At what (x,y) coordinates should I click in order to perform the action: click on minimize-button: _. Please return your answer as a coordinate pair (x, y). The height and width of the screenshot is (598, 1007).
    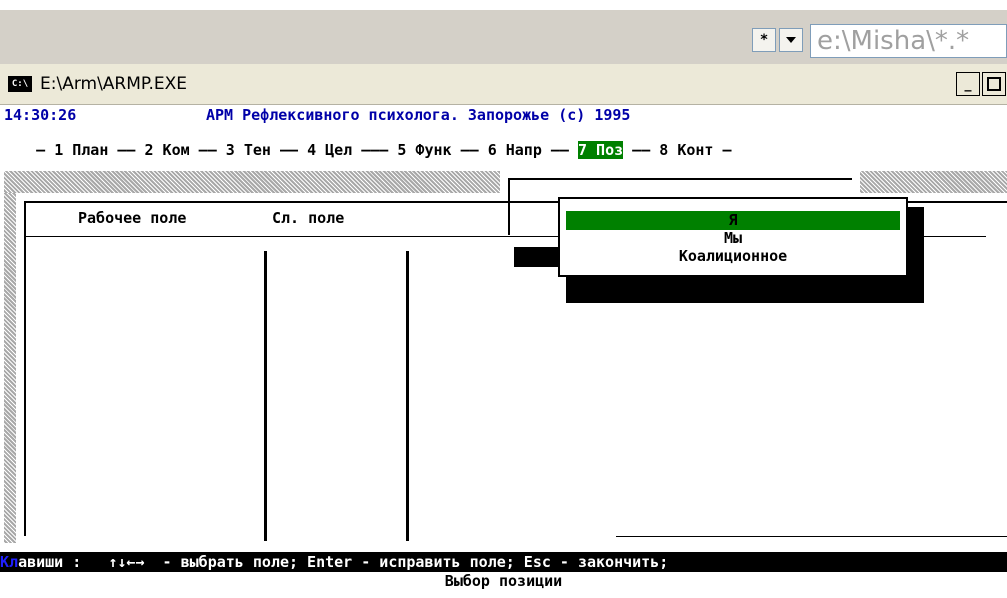
    Looking at the image, I should click on (968, 84).